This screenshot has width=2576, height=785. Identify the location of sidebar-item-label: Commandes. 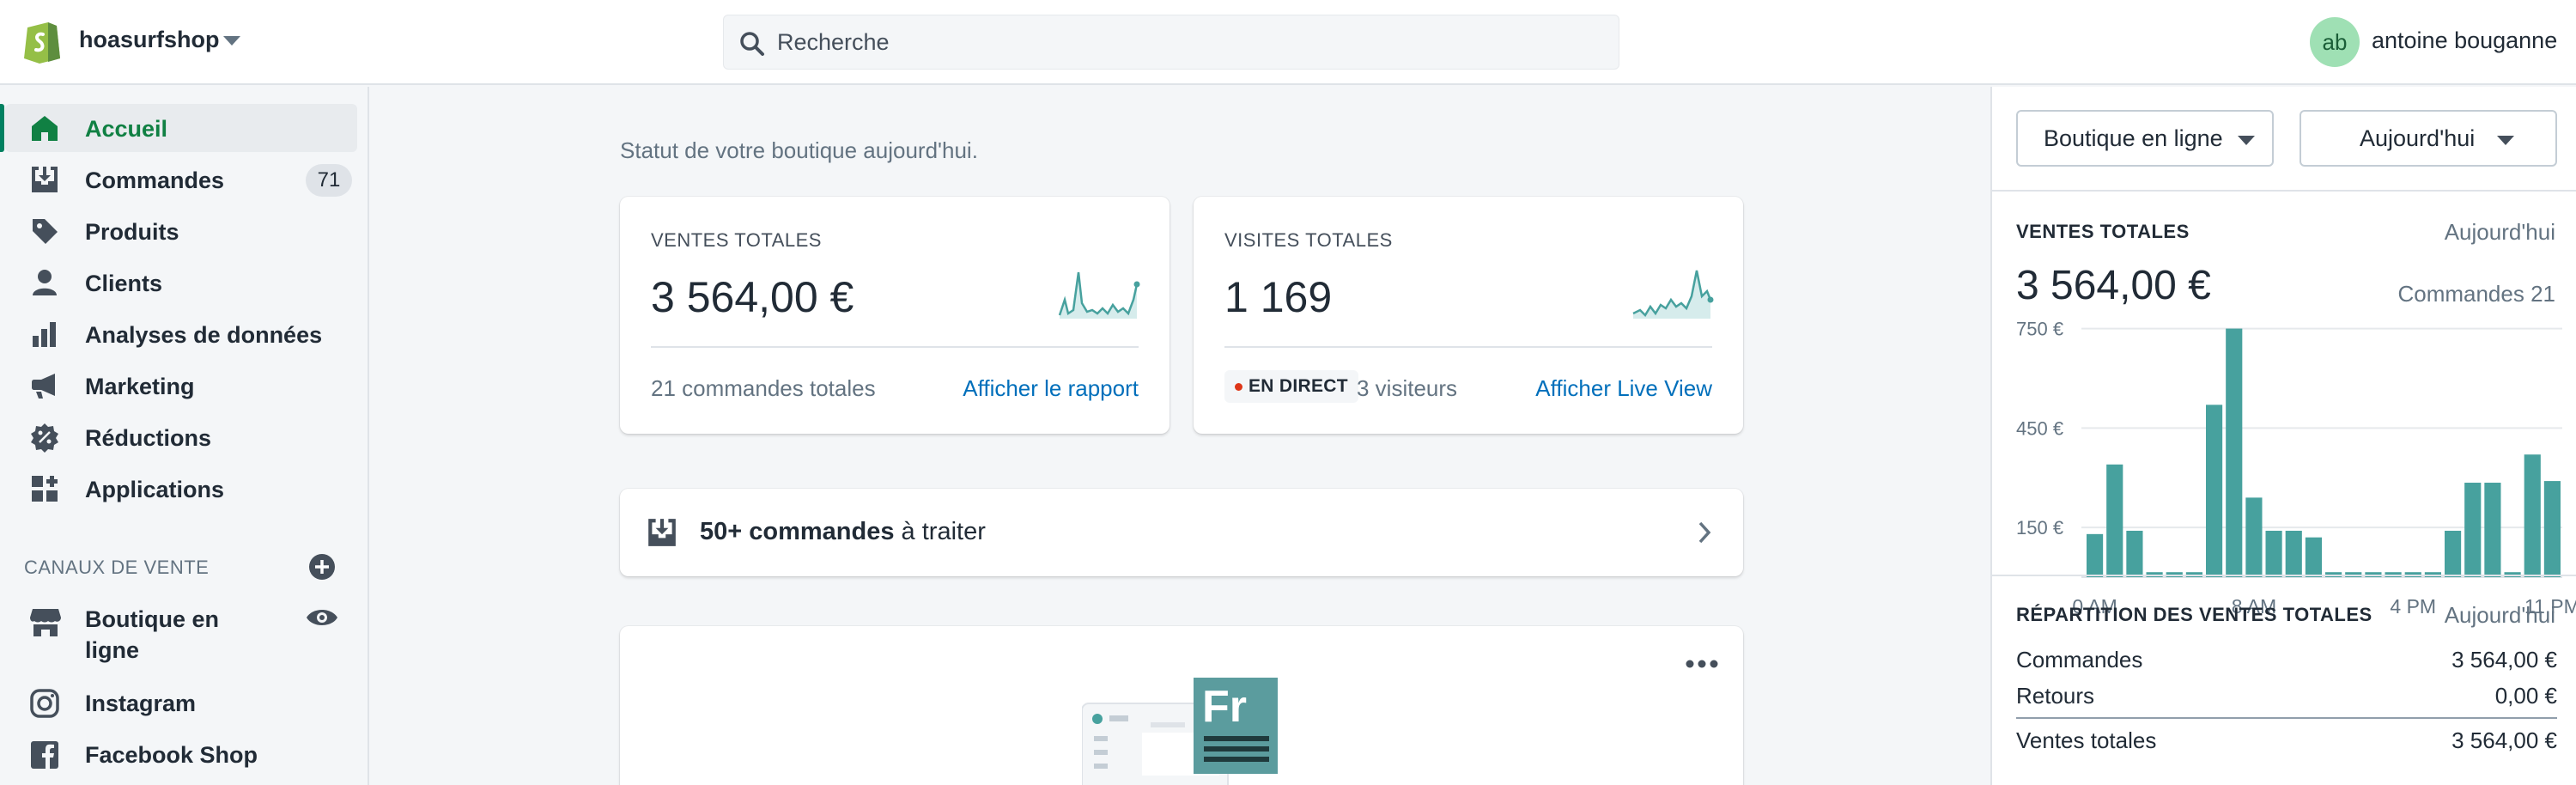
(155, 180).